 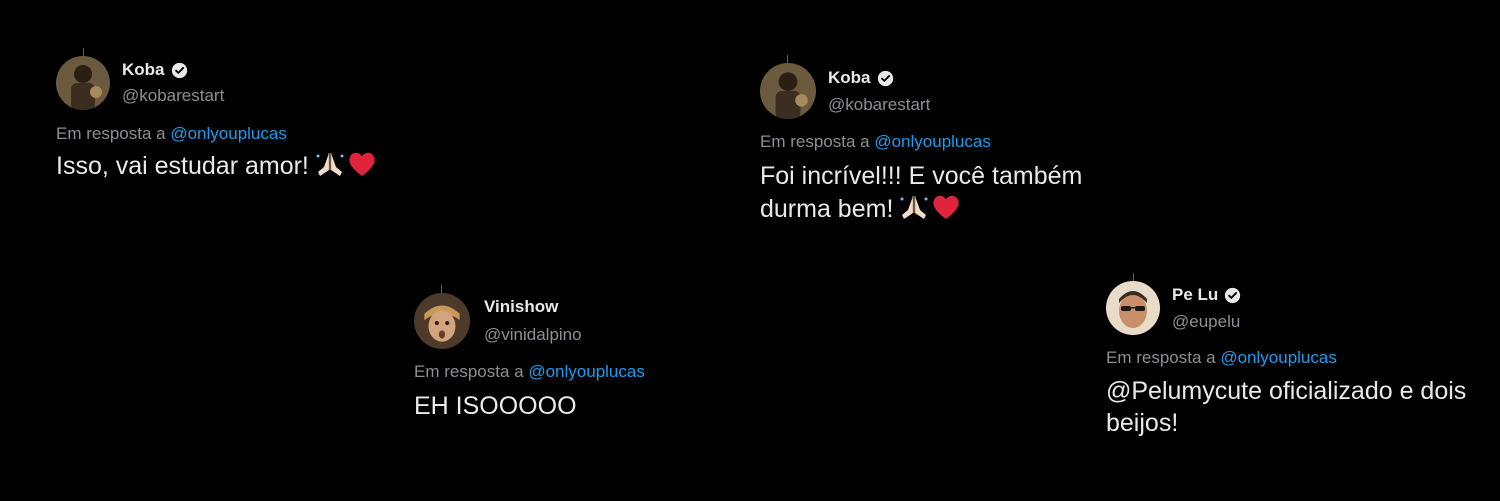 I want to click on display-name: Vinishow, so click(x=521, y=307).